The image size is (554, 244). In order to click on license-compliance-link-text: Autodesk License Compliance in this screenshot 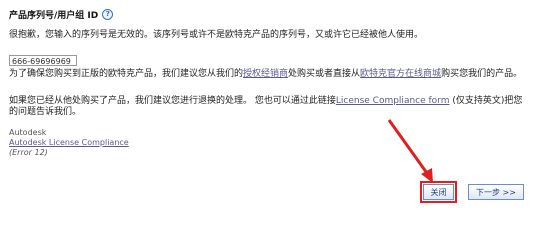, I will do `click(69, 142)`.